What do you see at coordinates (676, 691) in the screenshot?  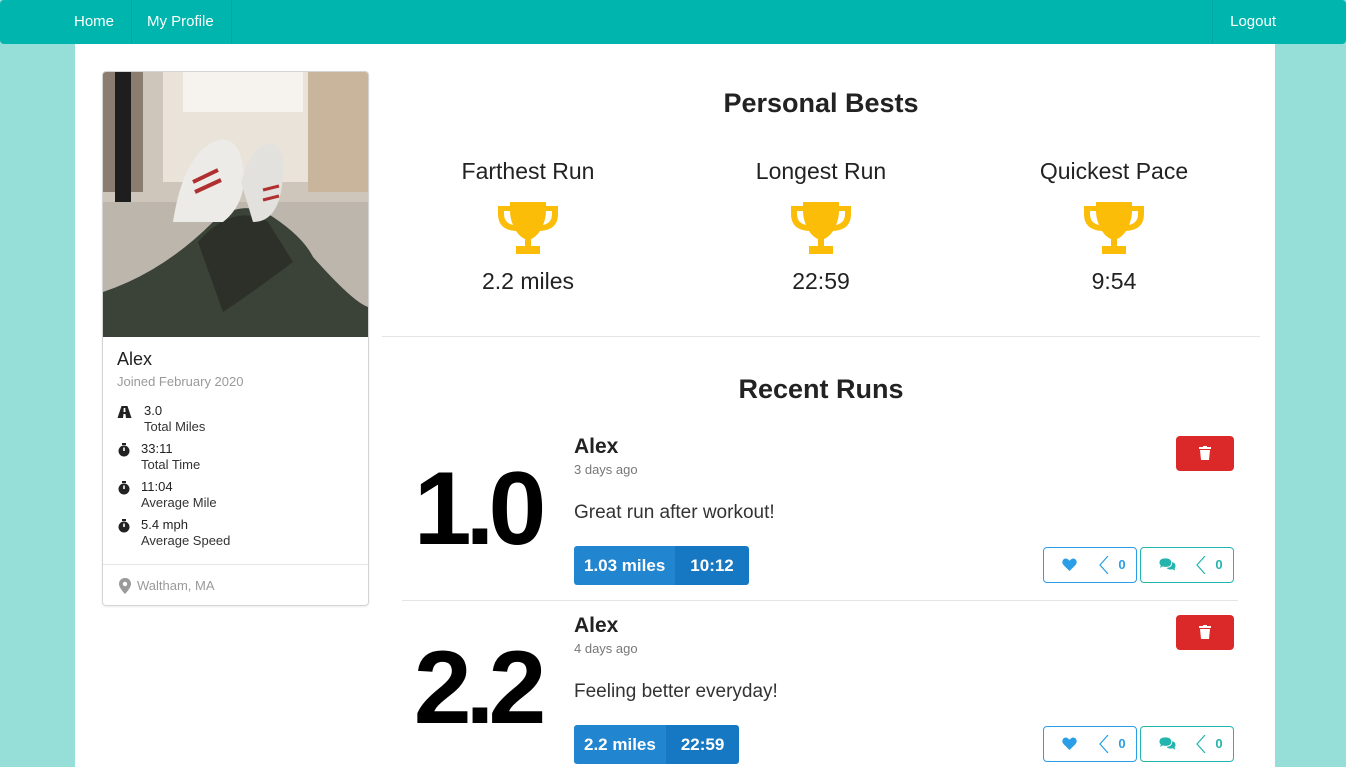 I see `run-note: Feeling better everyday!` at bounding box center [676, 691].